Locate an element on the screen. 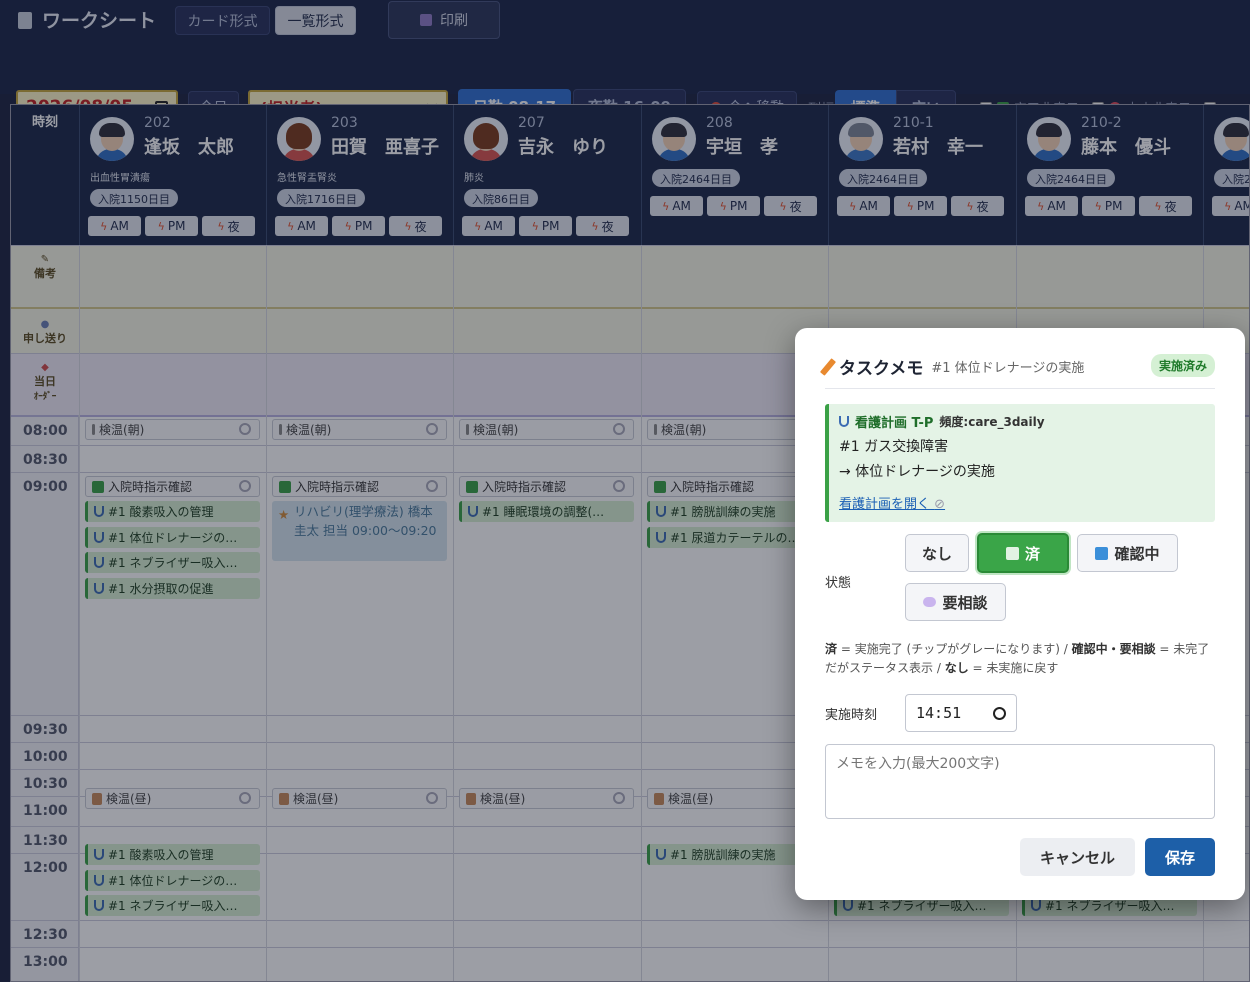 This screenshot has width=1250, height=982. link-icon: ⊘ is located at coordinates (940, 504).